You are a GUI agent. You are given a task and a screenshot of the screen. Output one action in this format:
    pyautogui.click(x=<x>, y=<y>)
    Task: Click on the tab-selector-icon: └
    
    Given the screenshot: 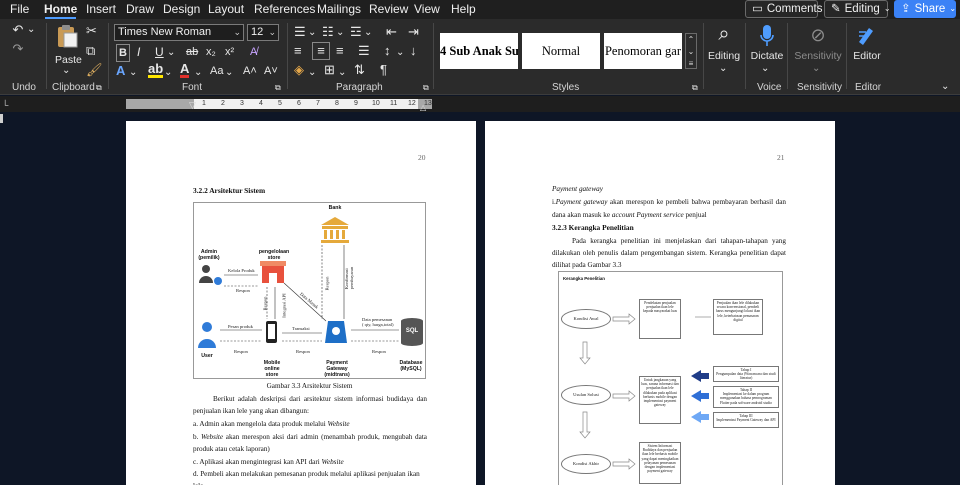 What is the action you would take?
    pyautogui.click(x=5, y=105)
    